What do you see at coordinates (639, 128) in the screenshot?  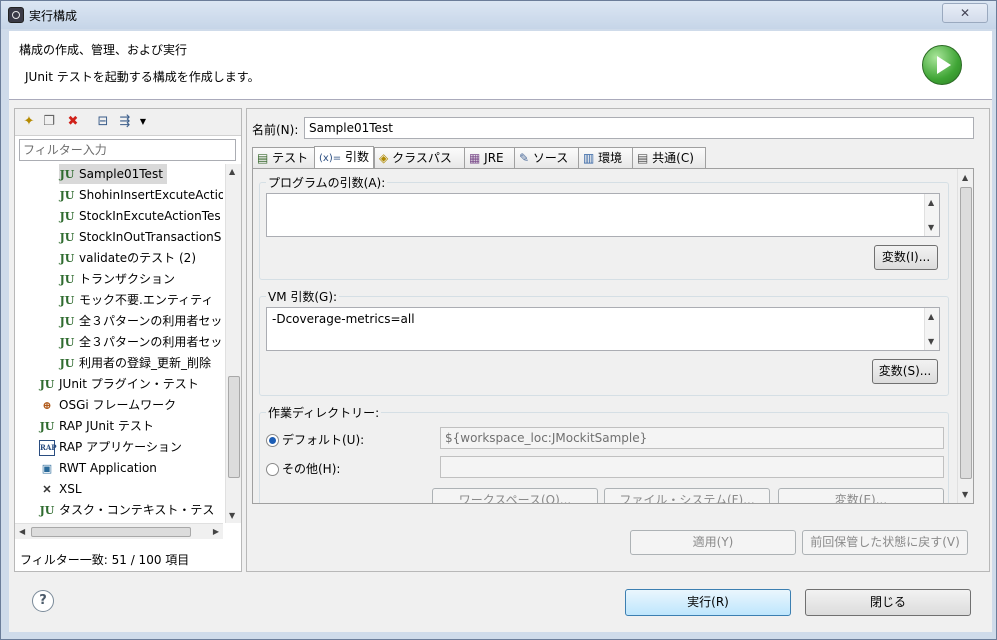 I see `name-field: Sample01Test` at bounding box center [639, 128].